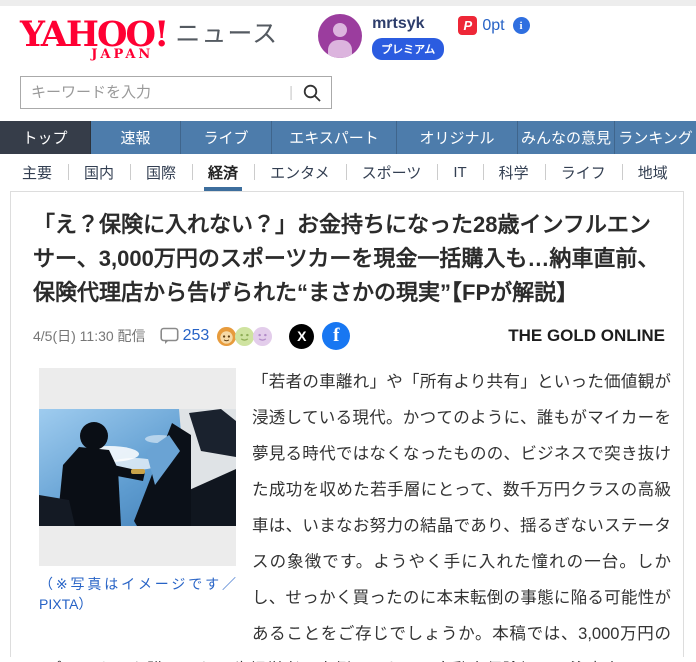 The height and width of the screenshot is (662, 696). Describe the element at coordinates (348, 94) in the screenshot. I see `search-row: |` at that location.